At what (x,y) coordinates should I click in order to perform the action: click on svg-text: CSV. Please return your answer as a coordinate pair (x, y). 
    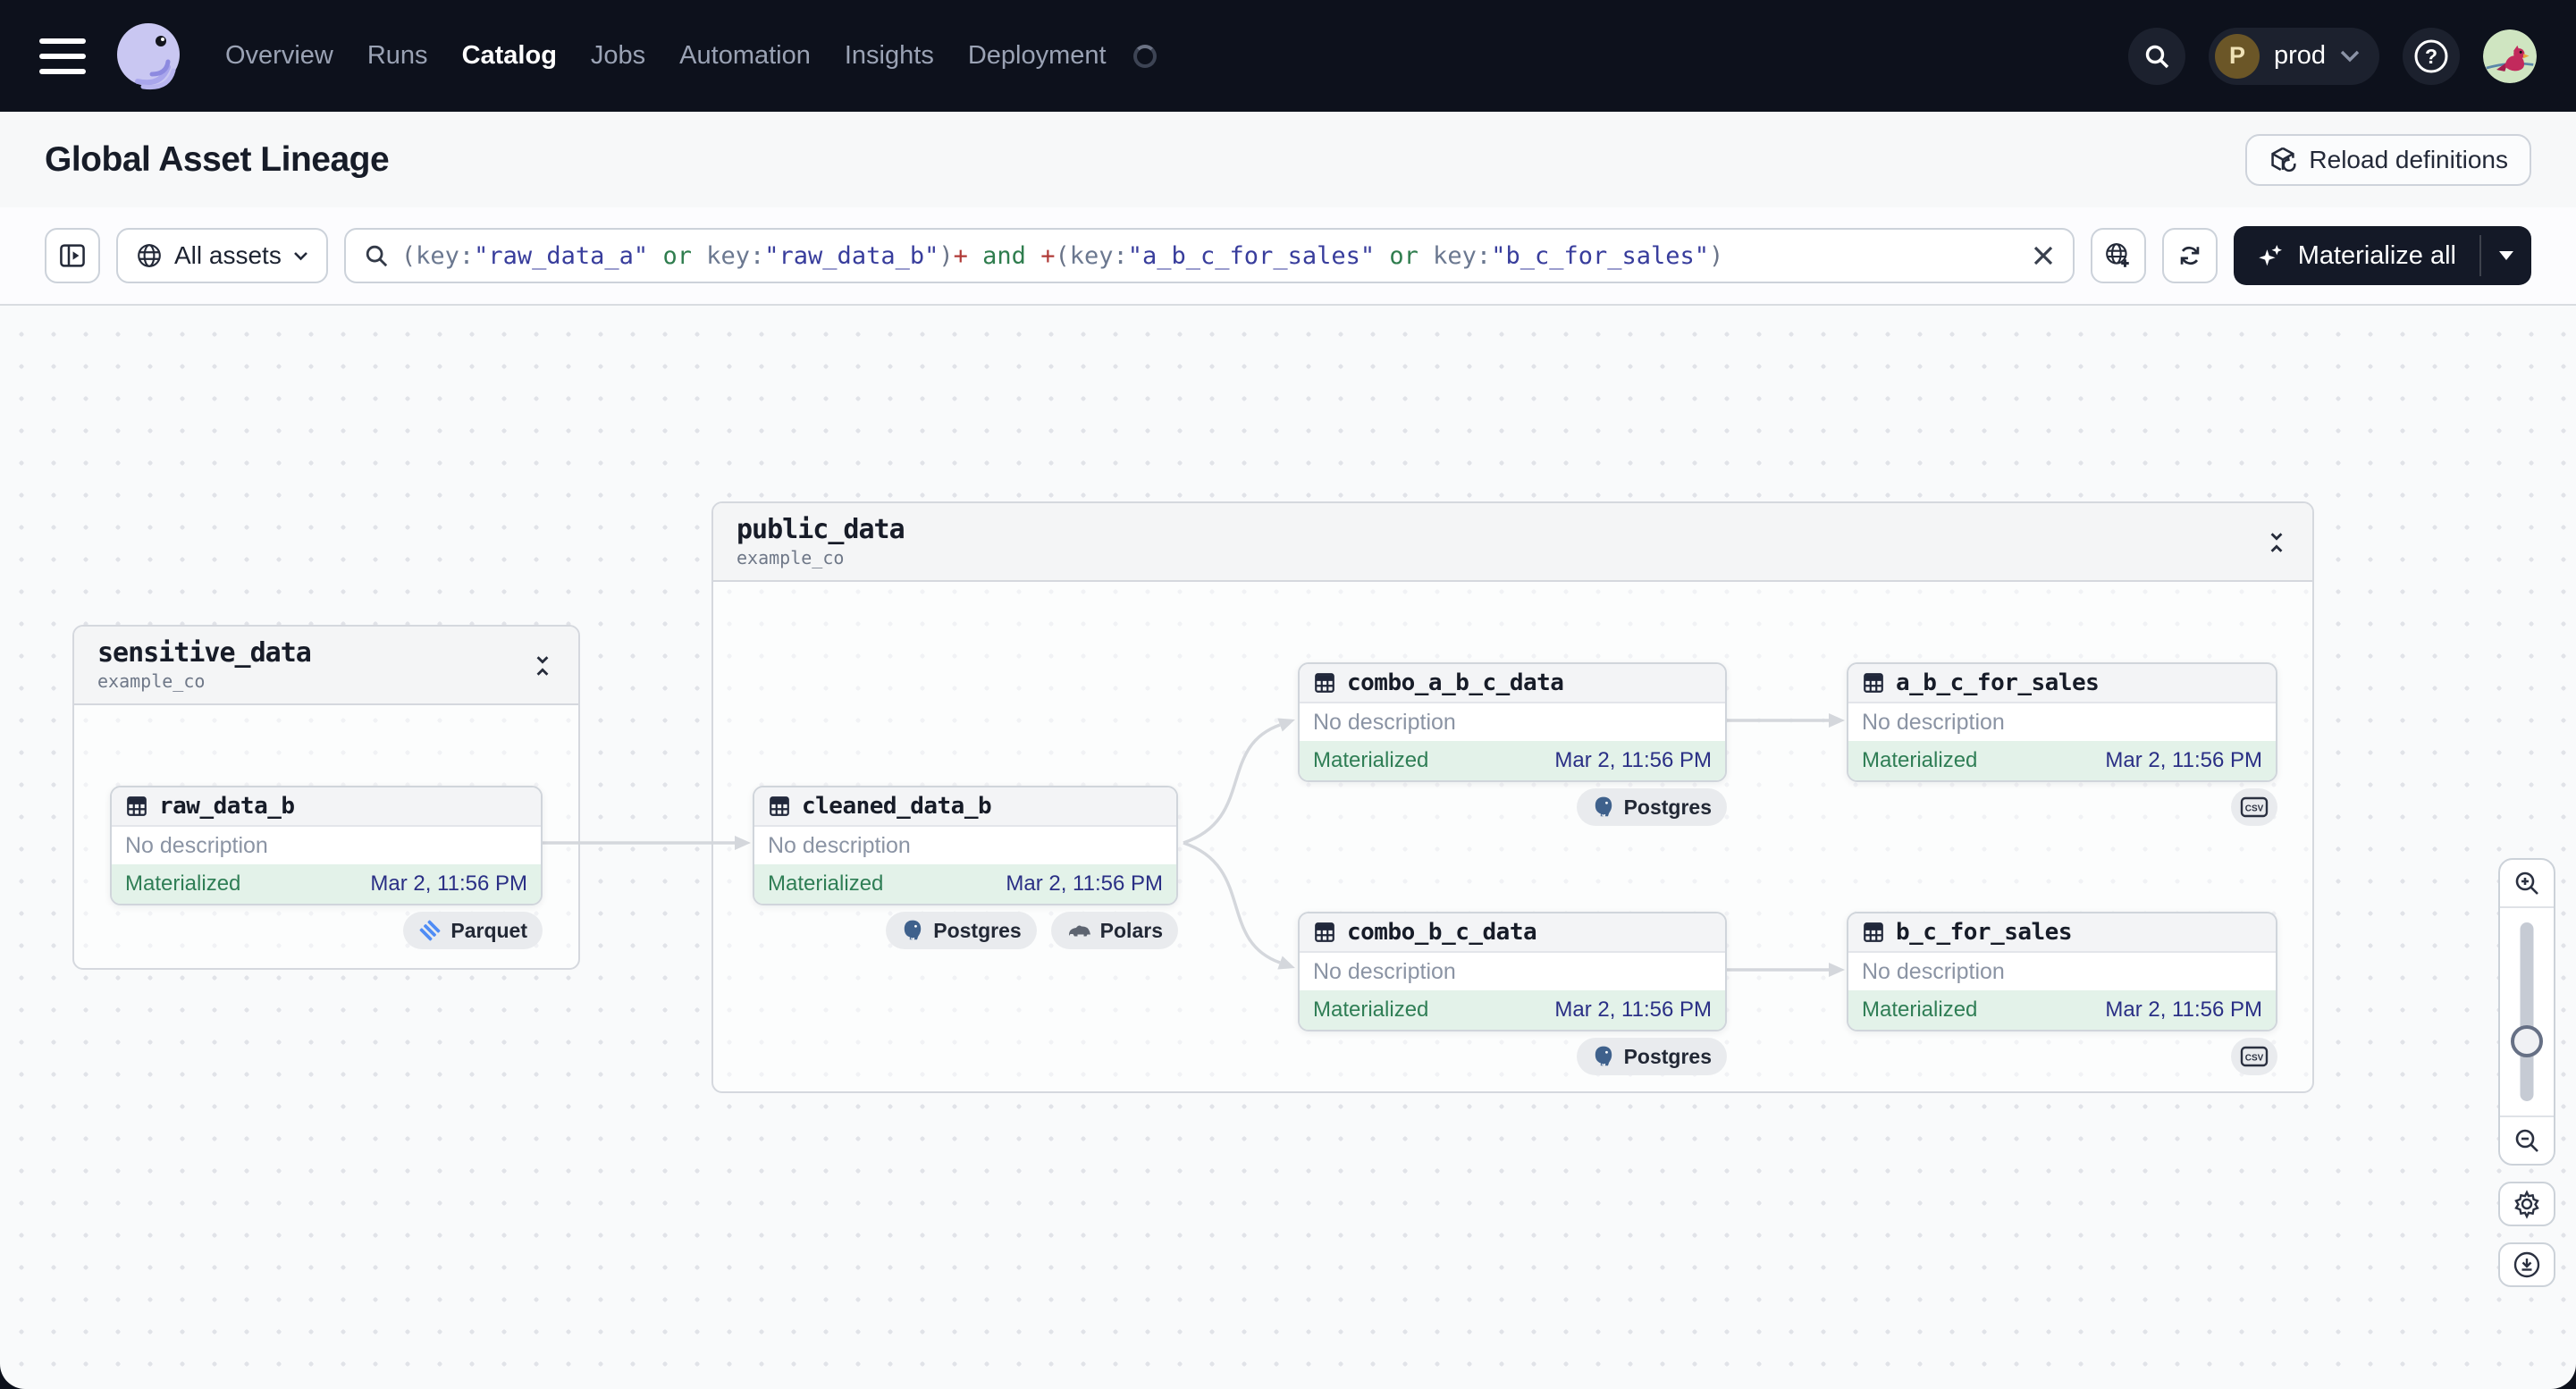
    Looking at the image, I should click on (2255, 809).